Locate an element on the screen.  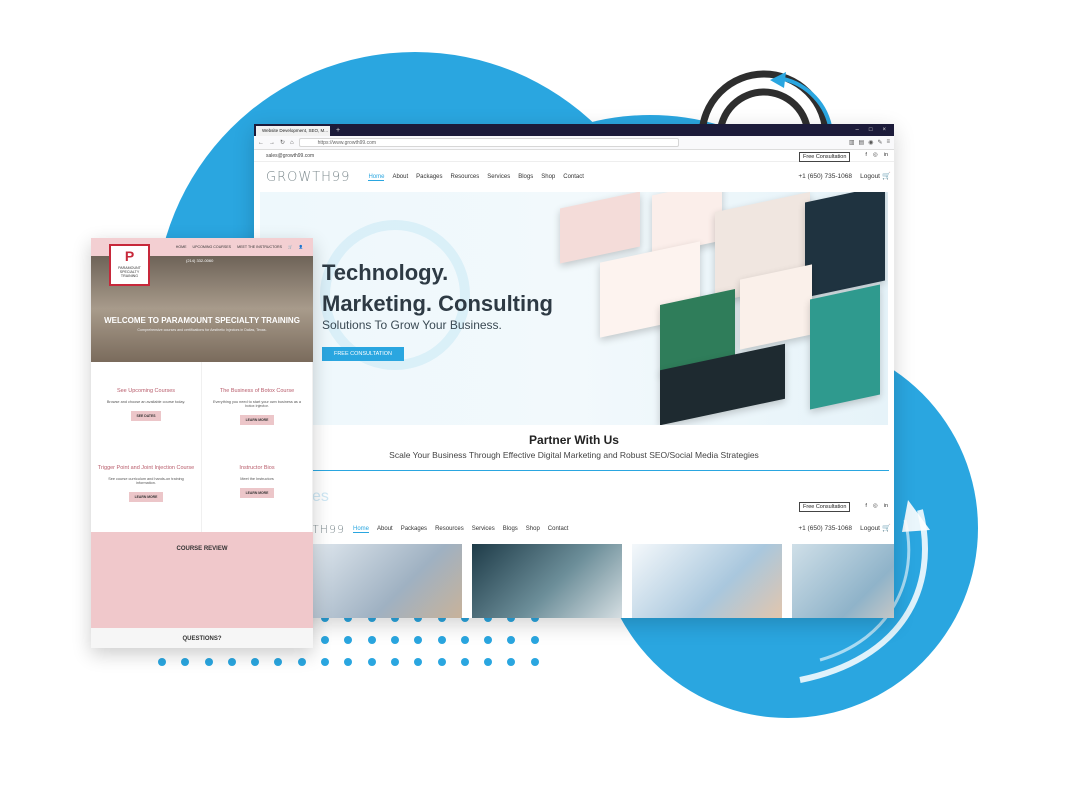
see-dates-button: SEE DATES is located at coordinates (146, 416).